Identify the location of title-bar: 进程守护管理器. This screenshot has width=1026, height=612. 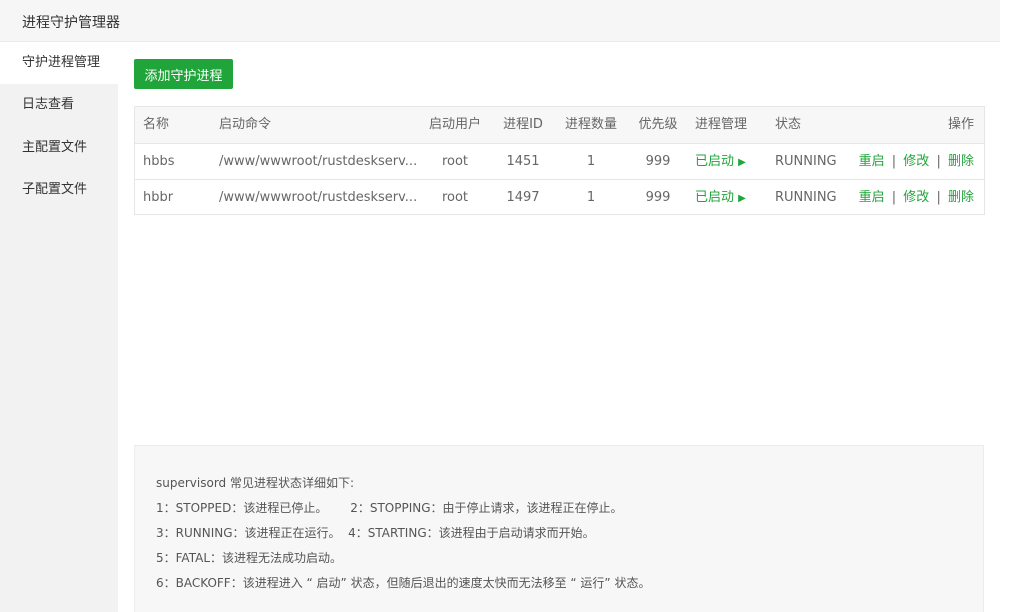
(500, 21).